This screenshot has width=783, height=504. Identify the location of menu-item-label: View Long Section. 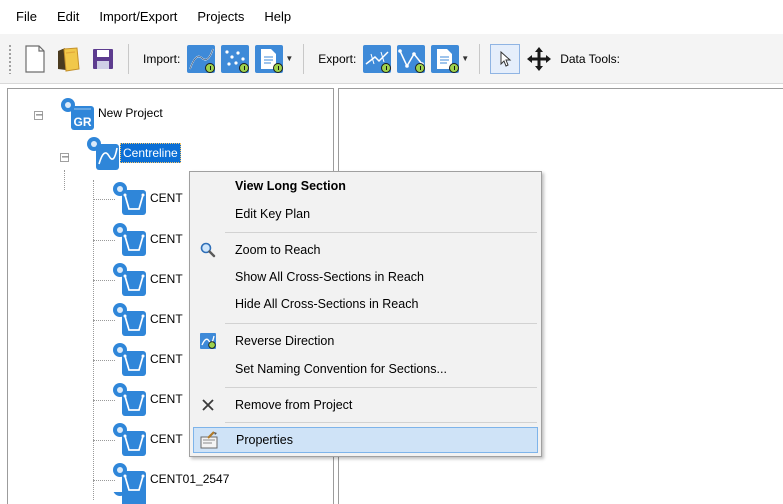
(290, 186).